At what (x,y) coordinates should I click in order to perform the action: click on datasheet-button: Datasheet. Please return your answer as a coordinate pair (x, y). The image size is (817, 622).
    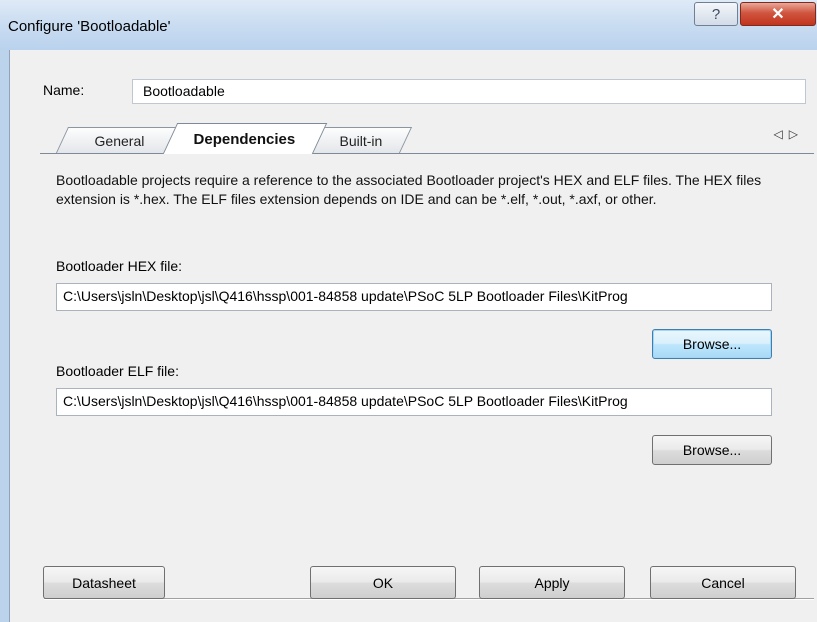
    Looking at the image, I should click on (104, 582).